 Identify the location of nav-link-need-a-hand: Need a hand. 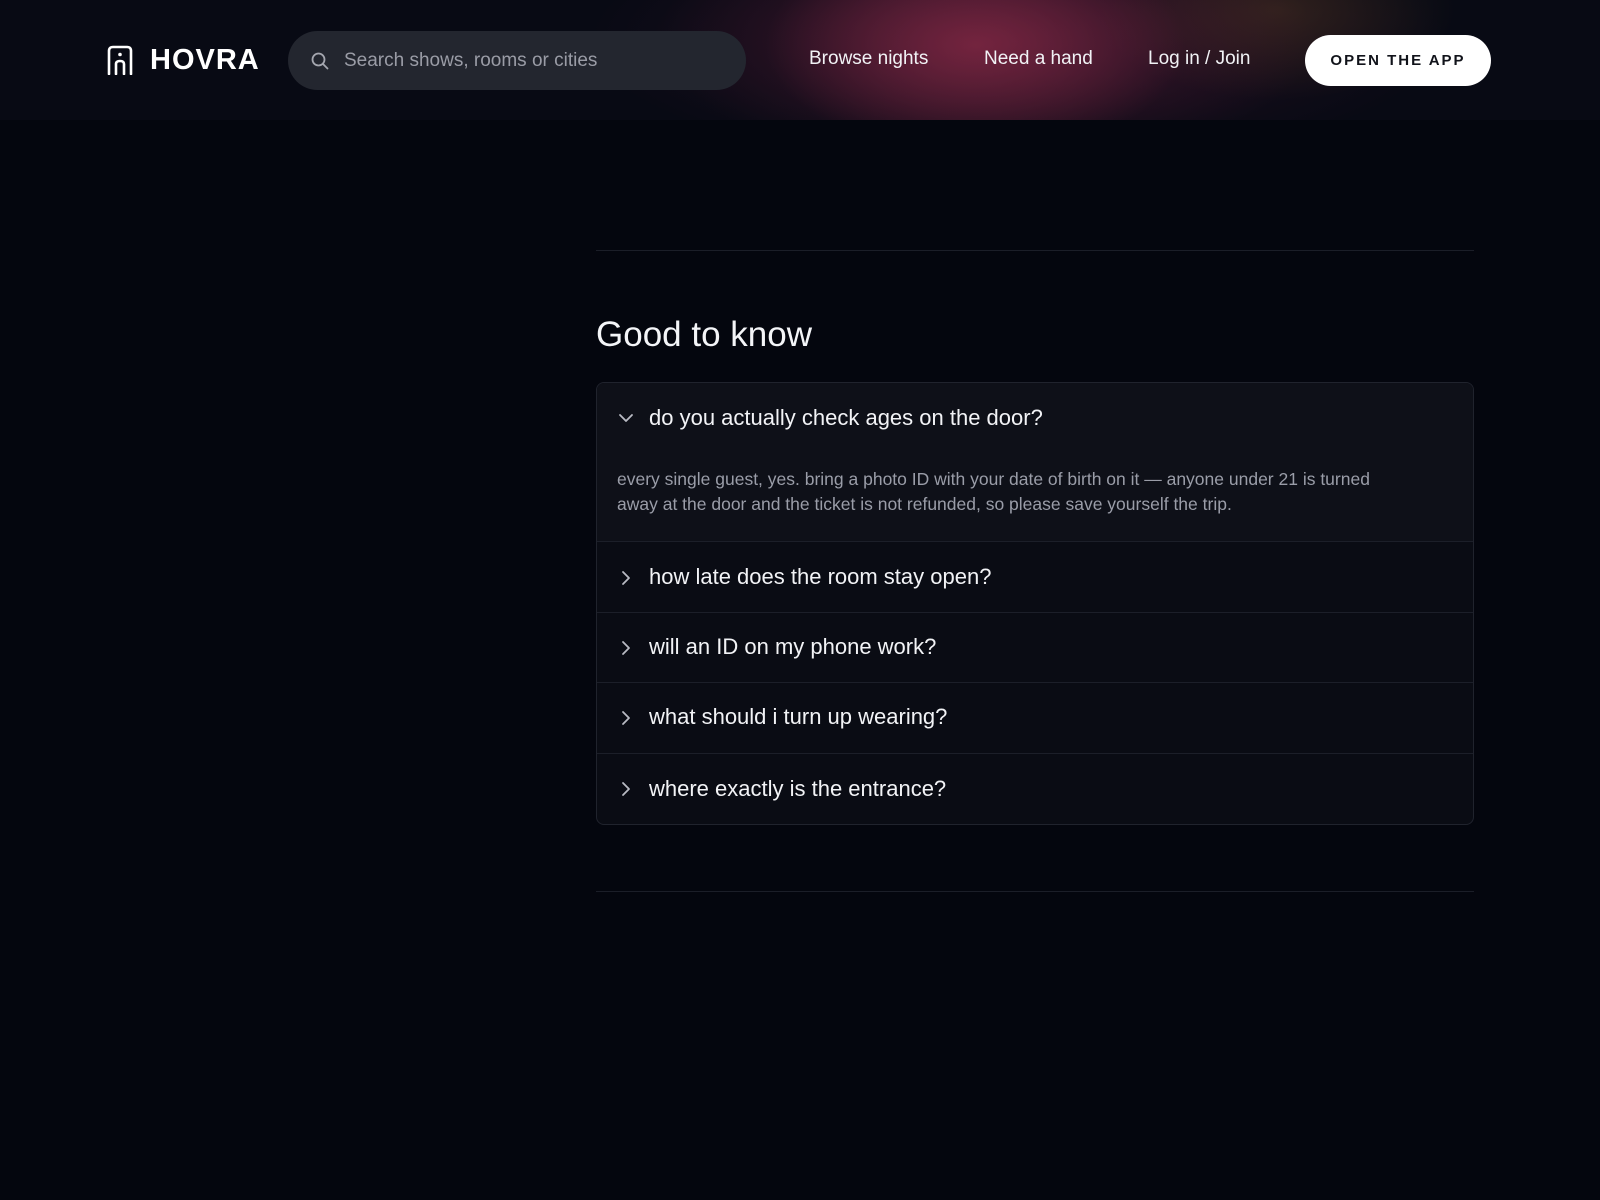
(1038, 59).